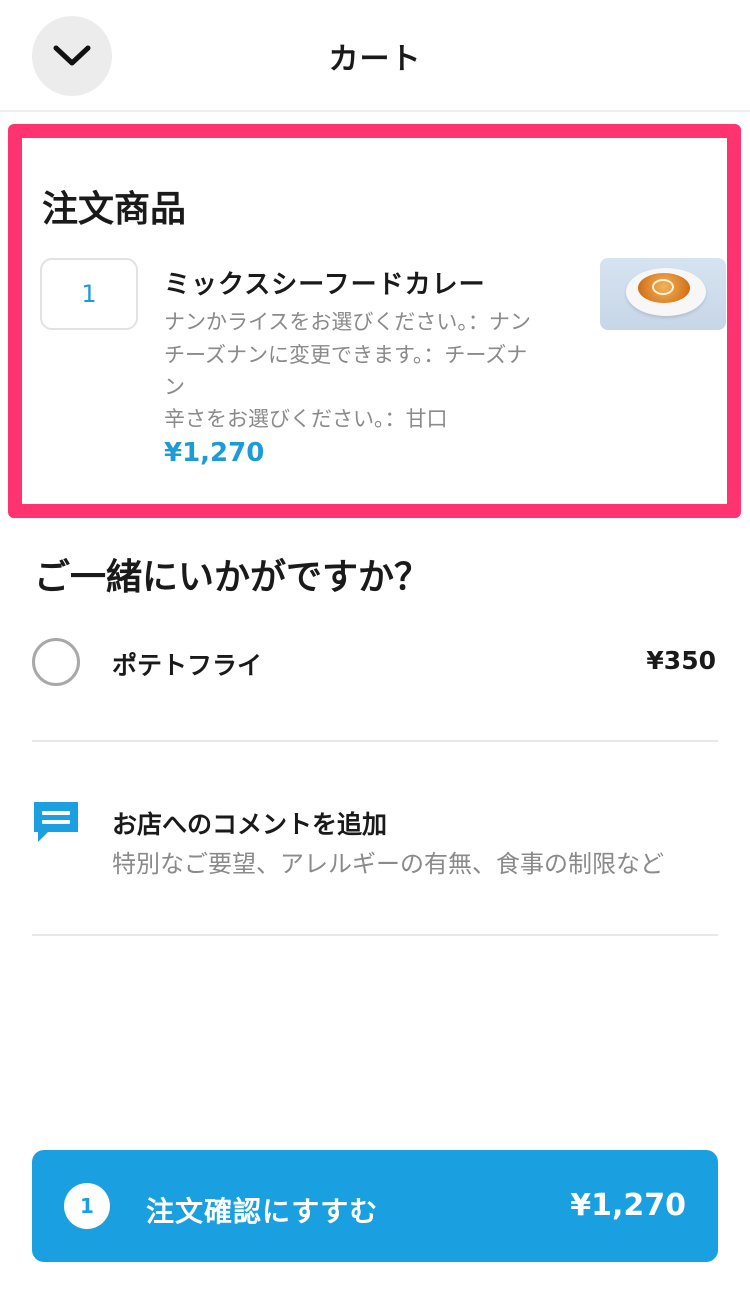  Describe the element at coordinates (388, 864) in the screenshot. I see `add-comment-hint: 特別なご要望、アレルギーの有無、食事の制限など` at that location.